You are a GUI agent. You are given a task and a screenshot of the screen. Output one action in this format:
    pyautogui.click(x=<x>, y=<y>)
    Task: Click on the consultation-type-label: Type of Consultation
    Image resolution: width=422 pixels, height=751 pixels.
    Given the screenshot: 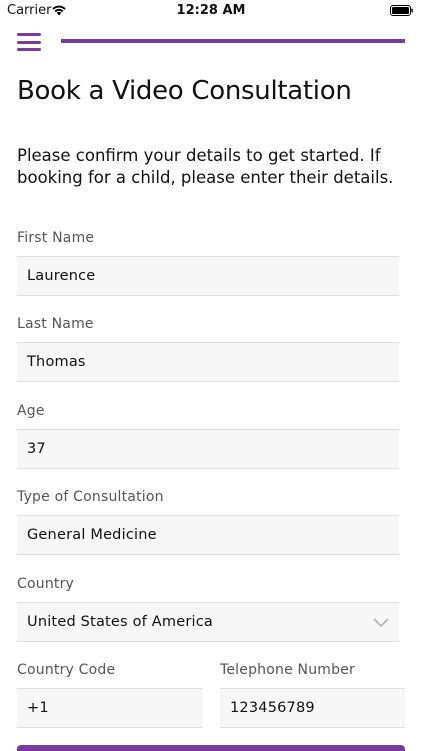 What is the action you would take?
    pyautogui.click(x=90, y=497)
    